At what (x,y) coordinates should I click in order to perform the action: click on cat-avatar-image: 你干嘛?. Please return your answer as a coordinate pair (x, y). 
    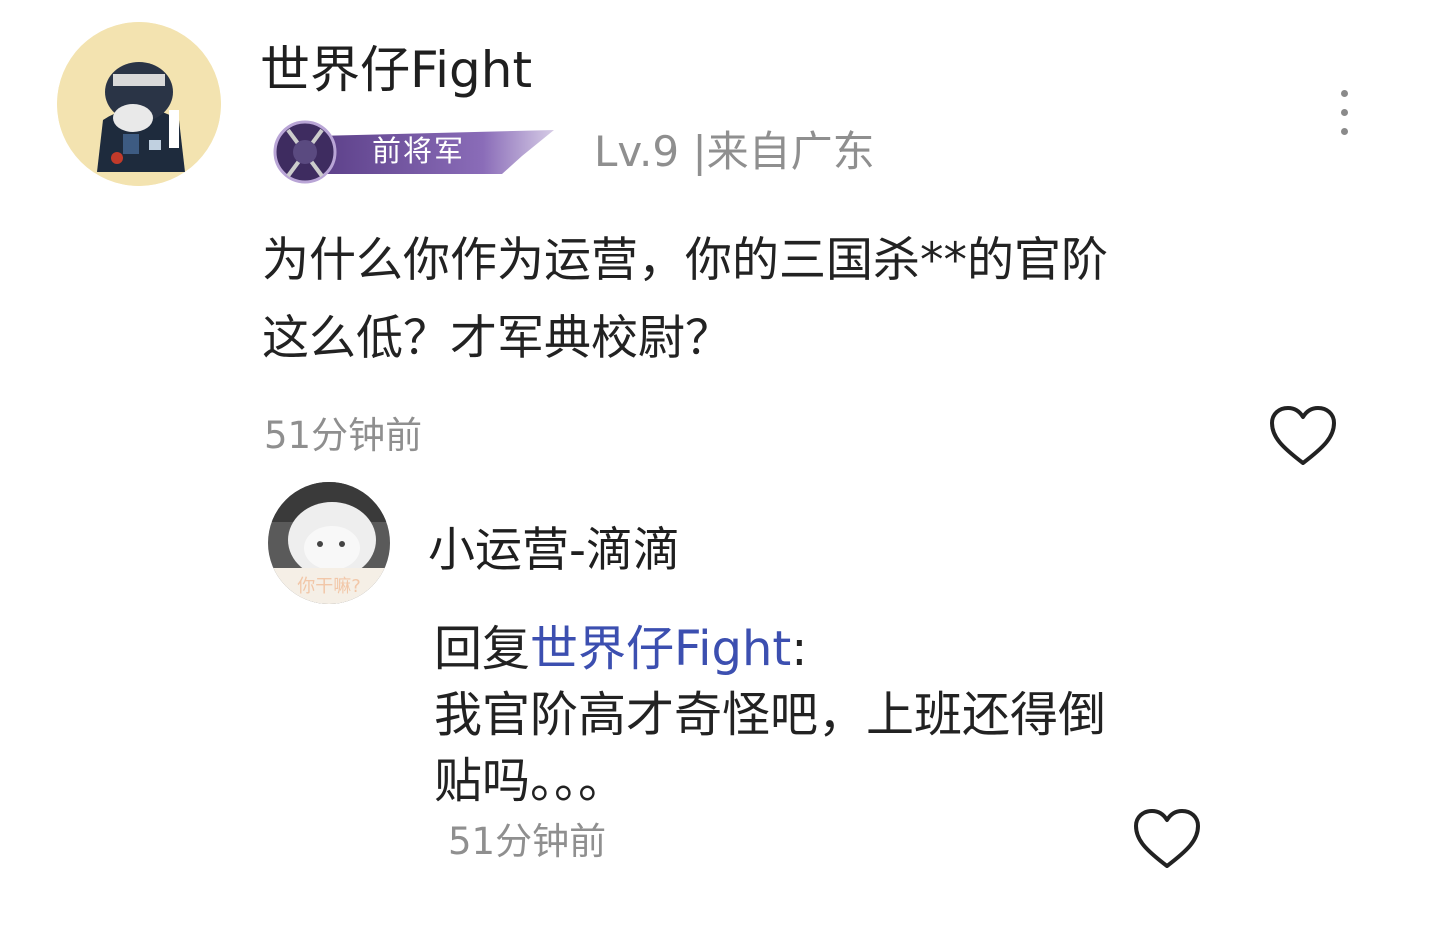
    Looking at the image, I should click on (329, 543).